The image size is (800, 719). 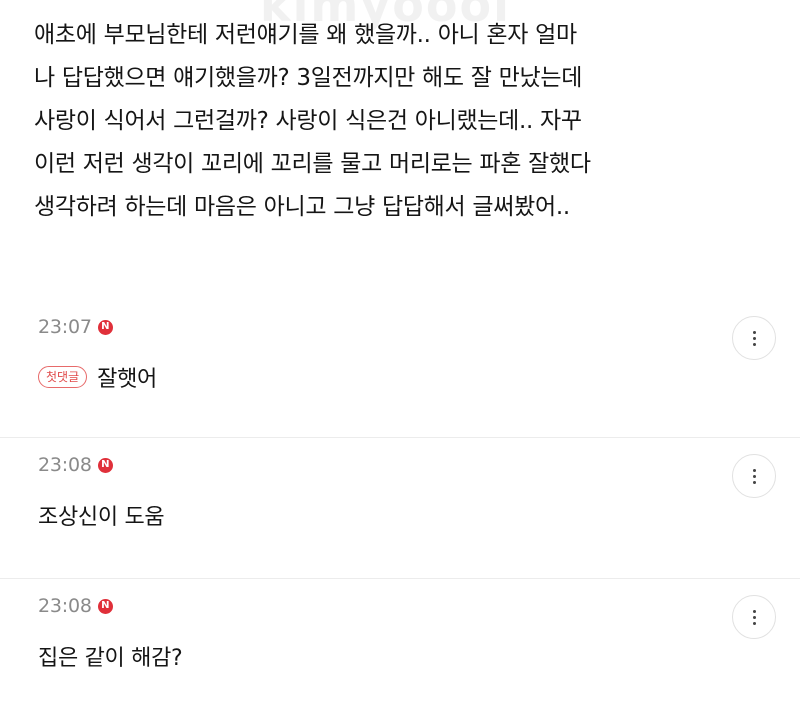 I want to click on comment-body: 집은 같이 해감?, so click(x=110, y=656).